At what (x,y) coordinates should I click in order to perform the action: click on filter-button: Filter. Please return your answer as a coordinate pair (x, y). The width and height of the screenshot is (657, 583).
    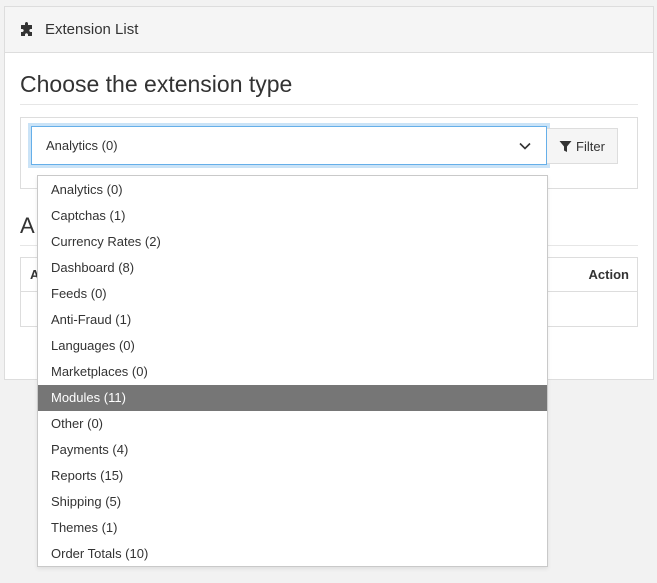
    Looking at the image, I should click on (582, 146).